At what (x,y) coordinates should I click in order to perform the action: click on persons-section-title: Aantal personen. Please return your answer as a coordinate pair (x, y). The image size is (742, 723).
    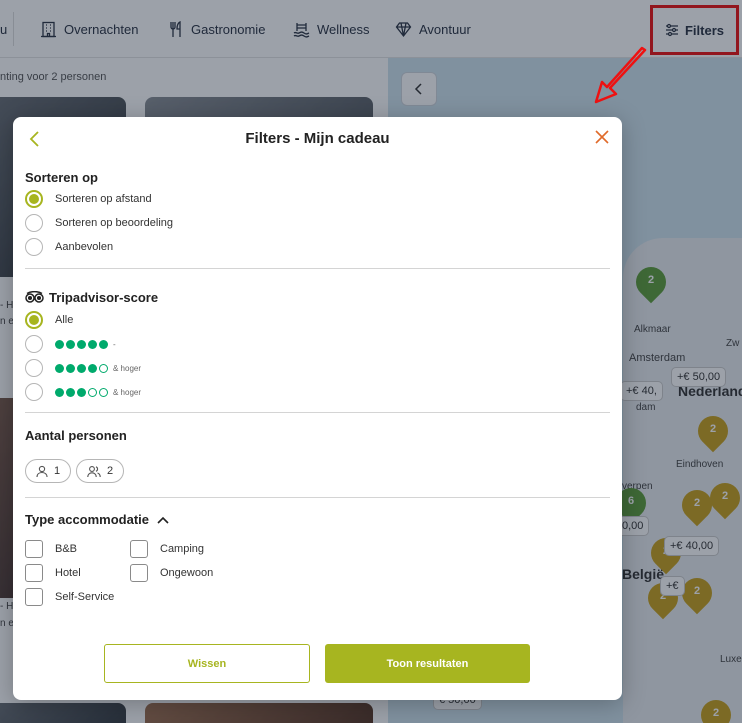
    Looking at the image, I should click on (76, 435).